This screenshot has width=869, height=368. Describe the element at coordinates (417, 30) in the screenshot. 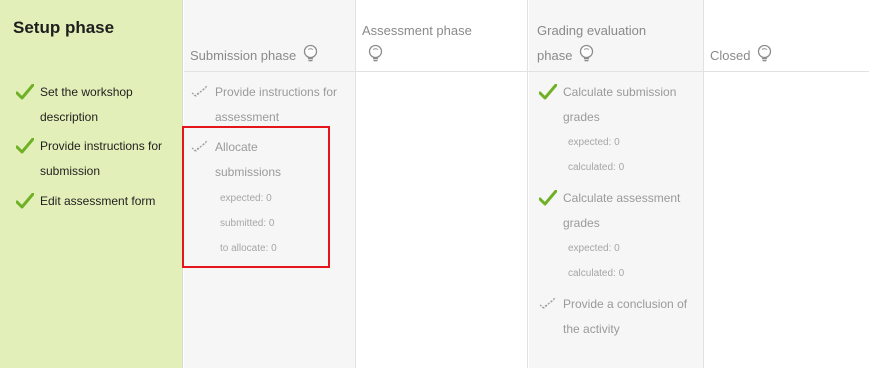

I see `assessment-phase-title: Assessment phase` at that location.